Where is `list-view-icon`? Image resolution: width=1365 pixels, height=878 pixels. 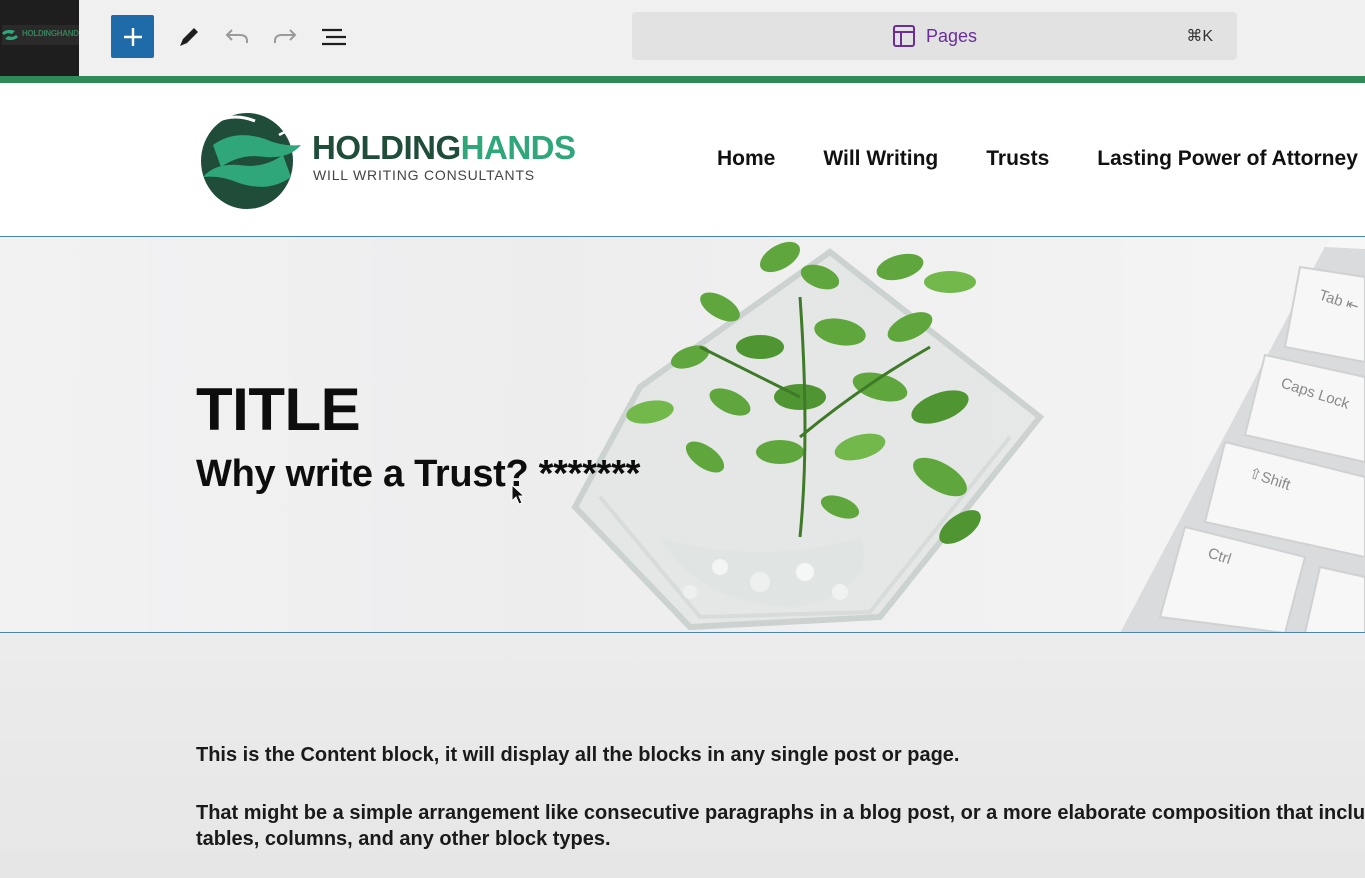
list-view-icon is located at coordinates (334, 37).